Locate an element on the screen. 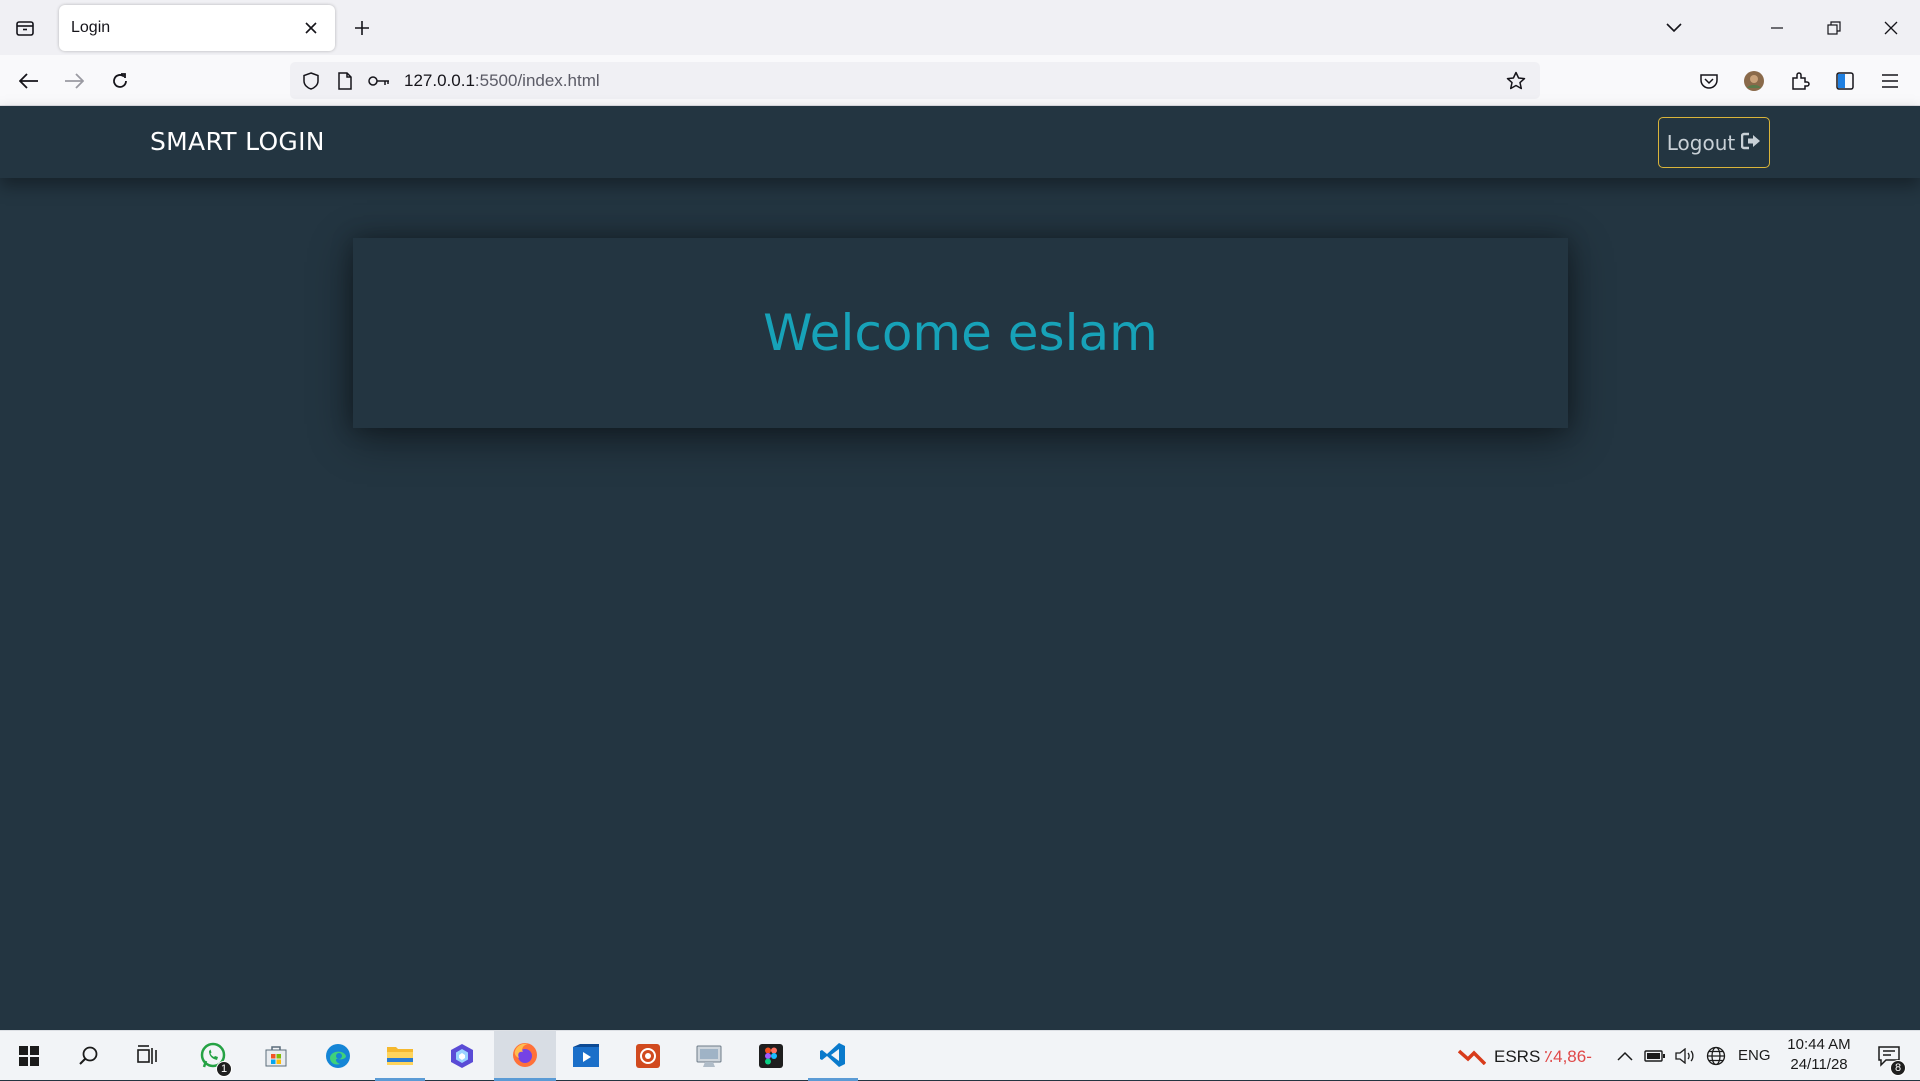  logout-label: Logout is located at coordinates (1701, 142).